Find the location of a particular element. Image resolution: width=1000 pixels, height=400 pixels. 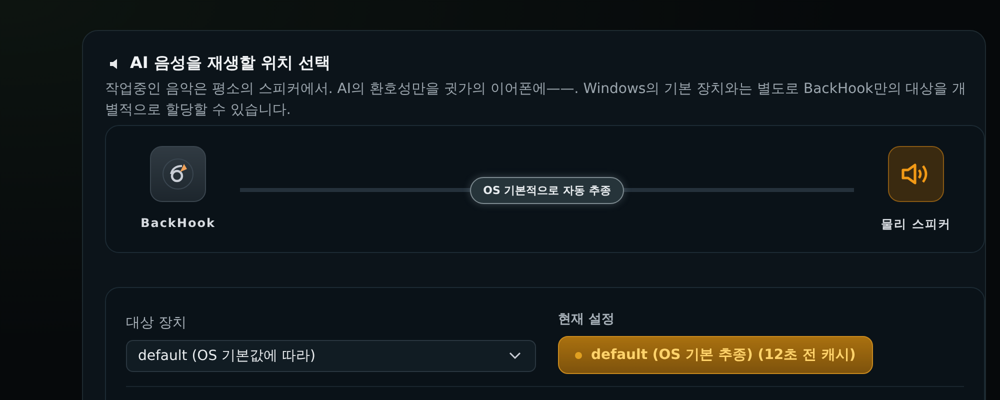

section-title: AI 음성을 재생할 위치 선택 is located at coordinates (230, 63).